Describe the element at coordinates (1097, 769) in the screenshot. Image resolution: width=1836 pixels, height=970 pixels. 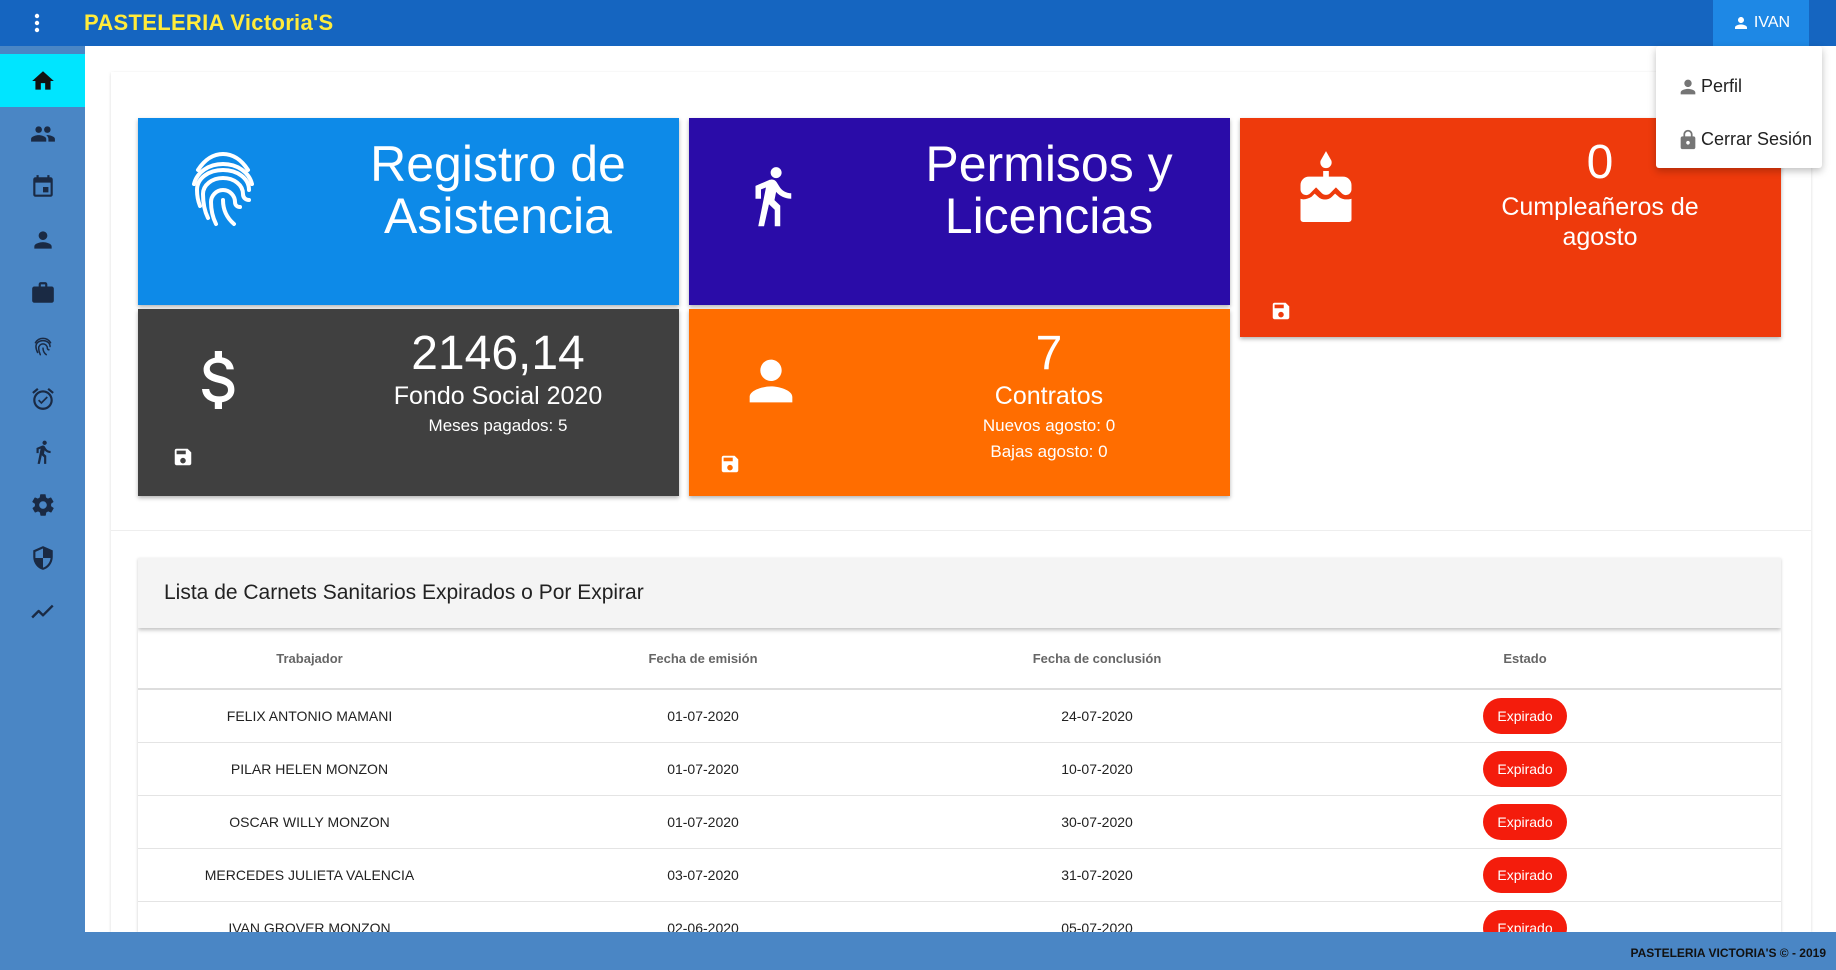
I see `cell-conclusion: 10-07-2020` at that location.